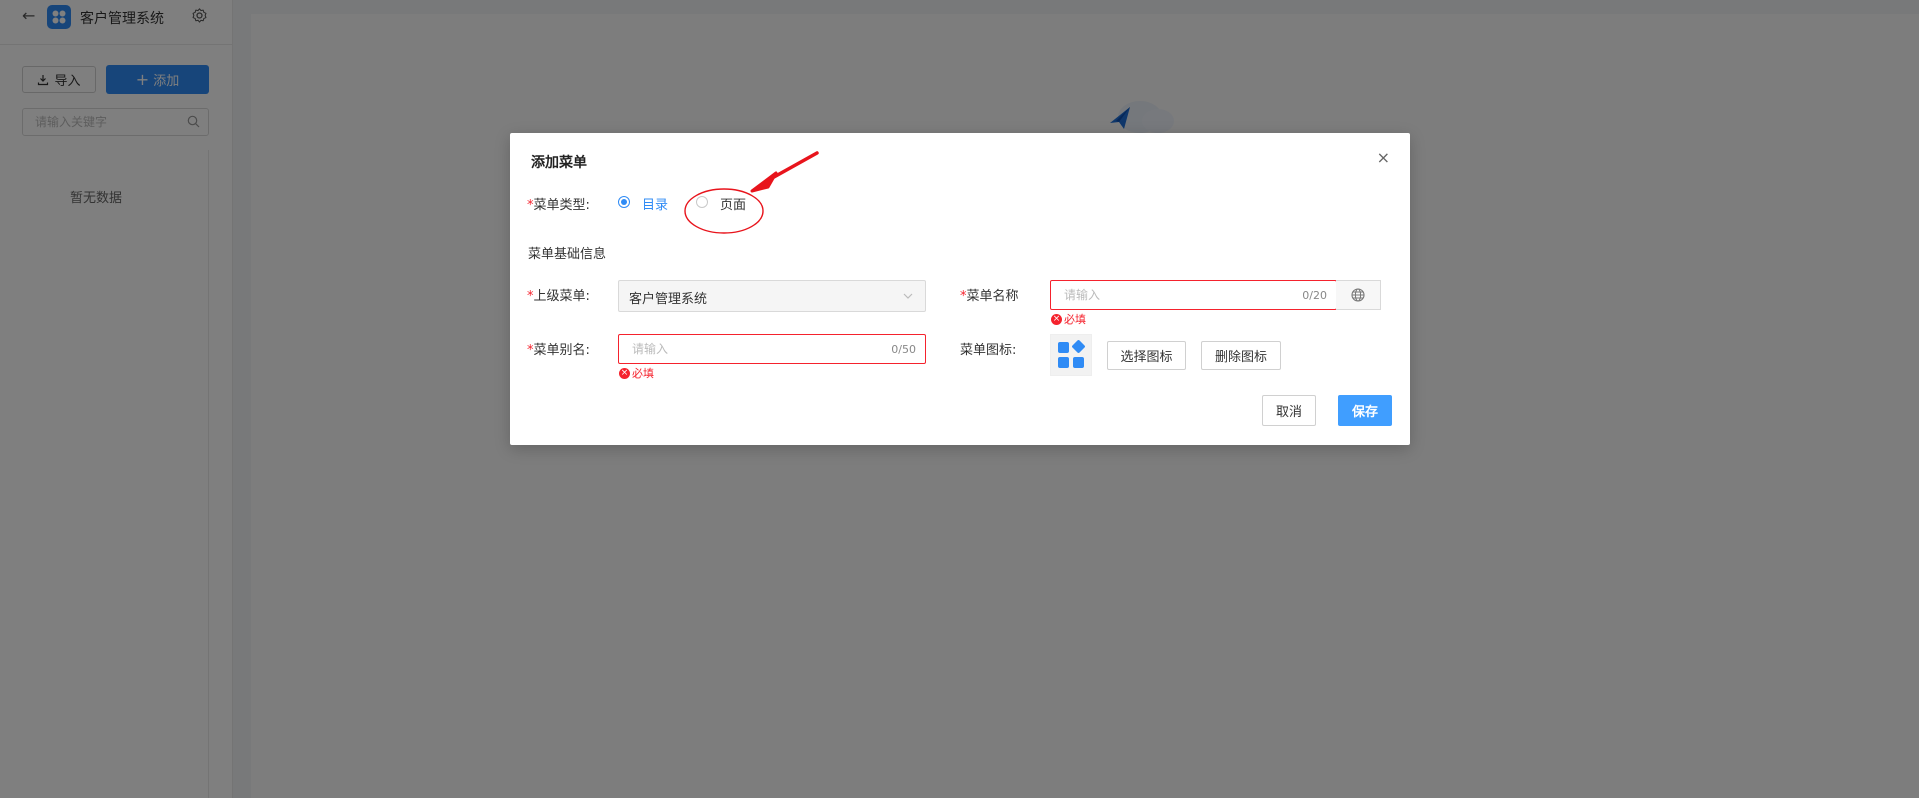  I want to click on menu-type-label: *菜单类型:, so click(558, 205).